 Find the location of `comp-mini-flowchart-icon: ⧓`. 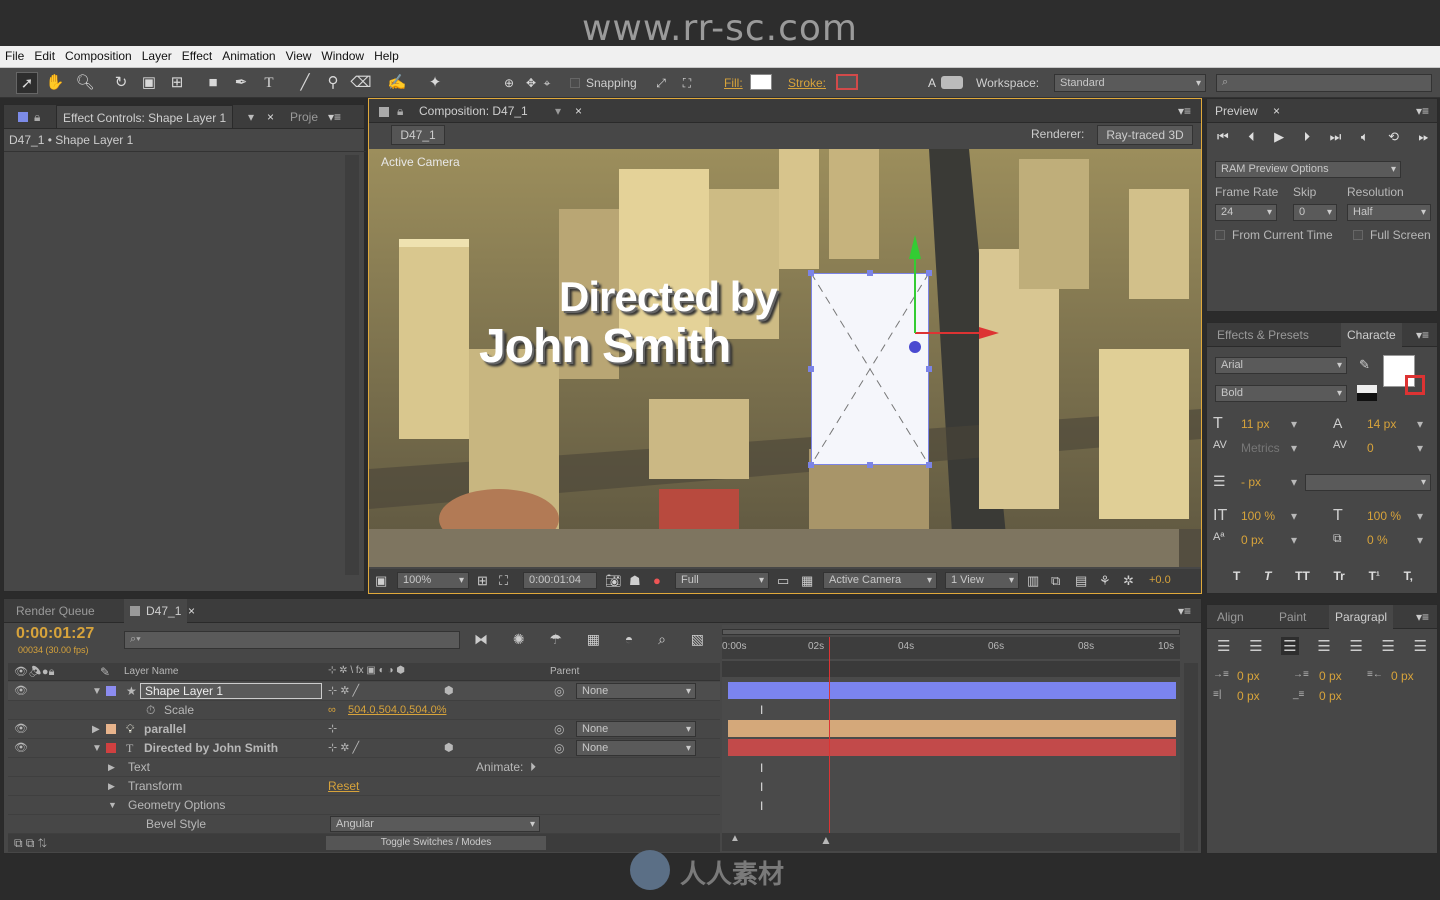

comp-mini-flowchart-icon: ⧓ is located at coordinates (481, 641).